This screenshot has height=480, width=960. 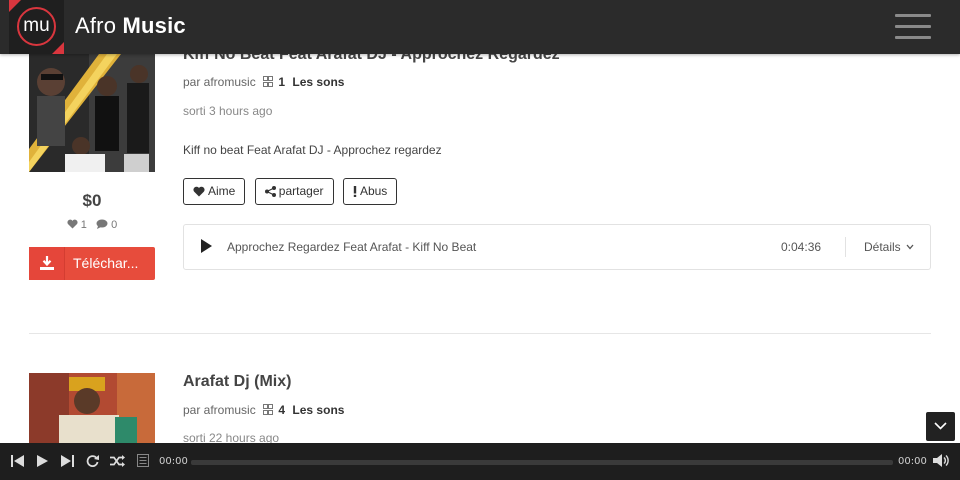 What do you see at coordinates (301, 191) in the screenshot?
I see `share-label: partager` at bounding box center [301, 191].